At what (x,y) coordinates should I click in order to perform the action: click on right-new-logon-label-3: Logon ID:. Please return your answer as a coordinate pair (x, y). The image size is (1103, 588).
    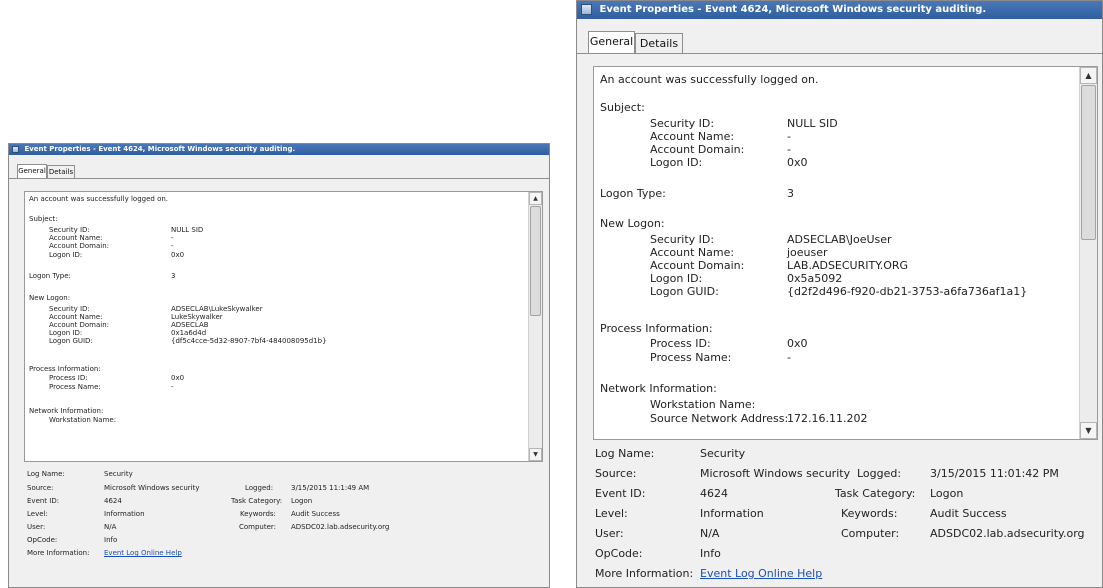
    Looking at the image, I should click on (676, 278).